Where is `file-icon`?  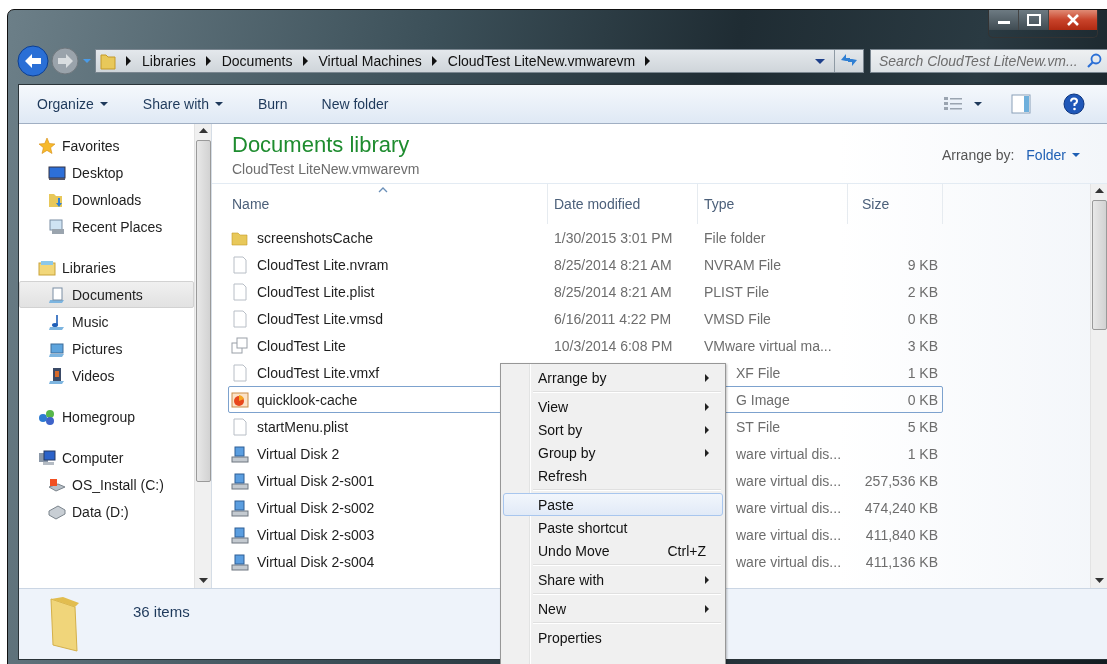
file-icon is located at coordinates (240, 426).